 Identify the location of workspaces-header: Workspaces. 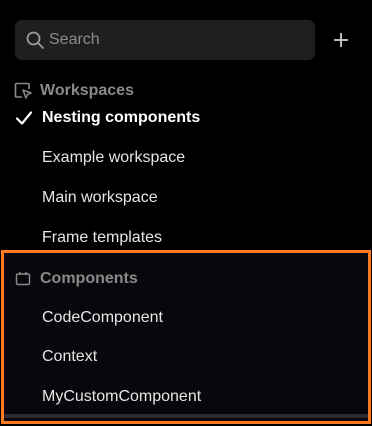
(74, 91).